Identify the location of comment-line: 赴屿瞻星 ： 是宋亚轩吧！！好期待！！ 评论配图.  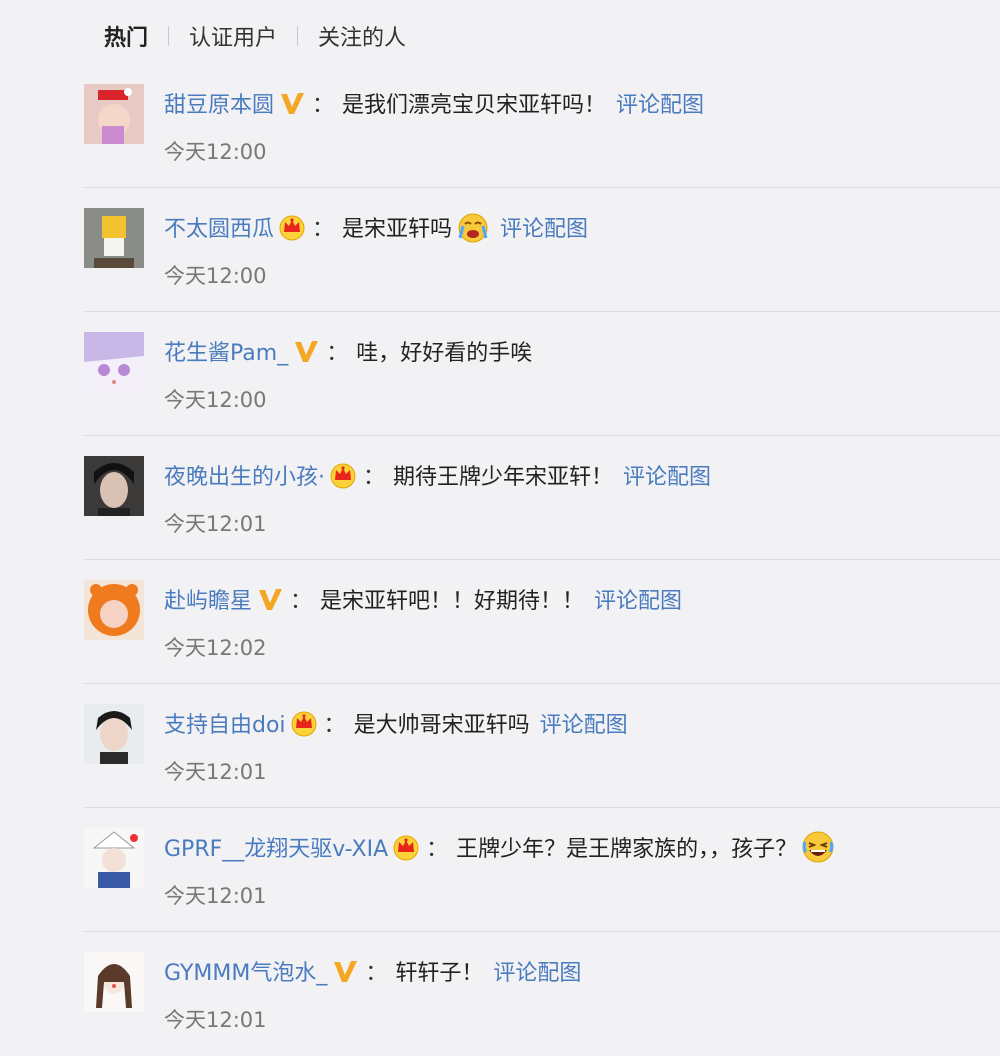
(423, 599).